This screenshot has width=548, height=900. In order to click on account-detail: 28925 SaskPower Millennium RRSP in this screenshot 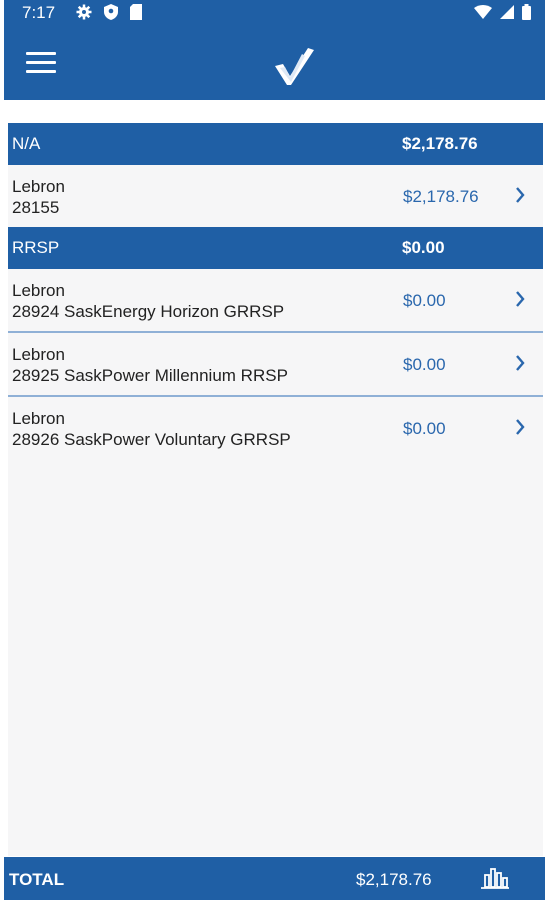, I will do `click(150, 375)`.